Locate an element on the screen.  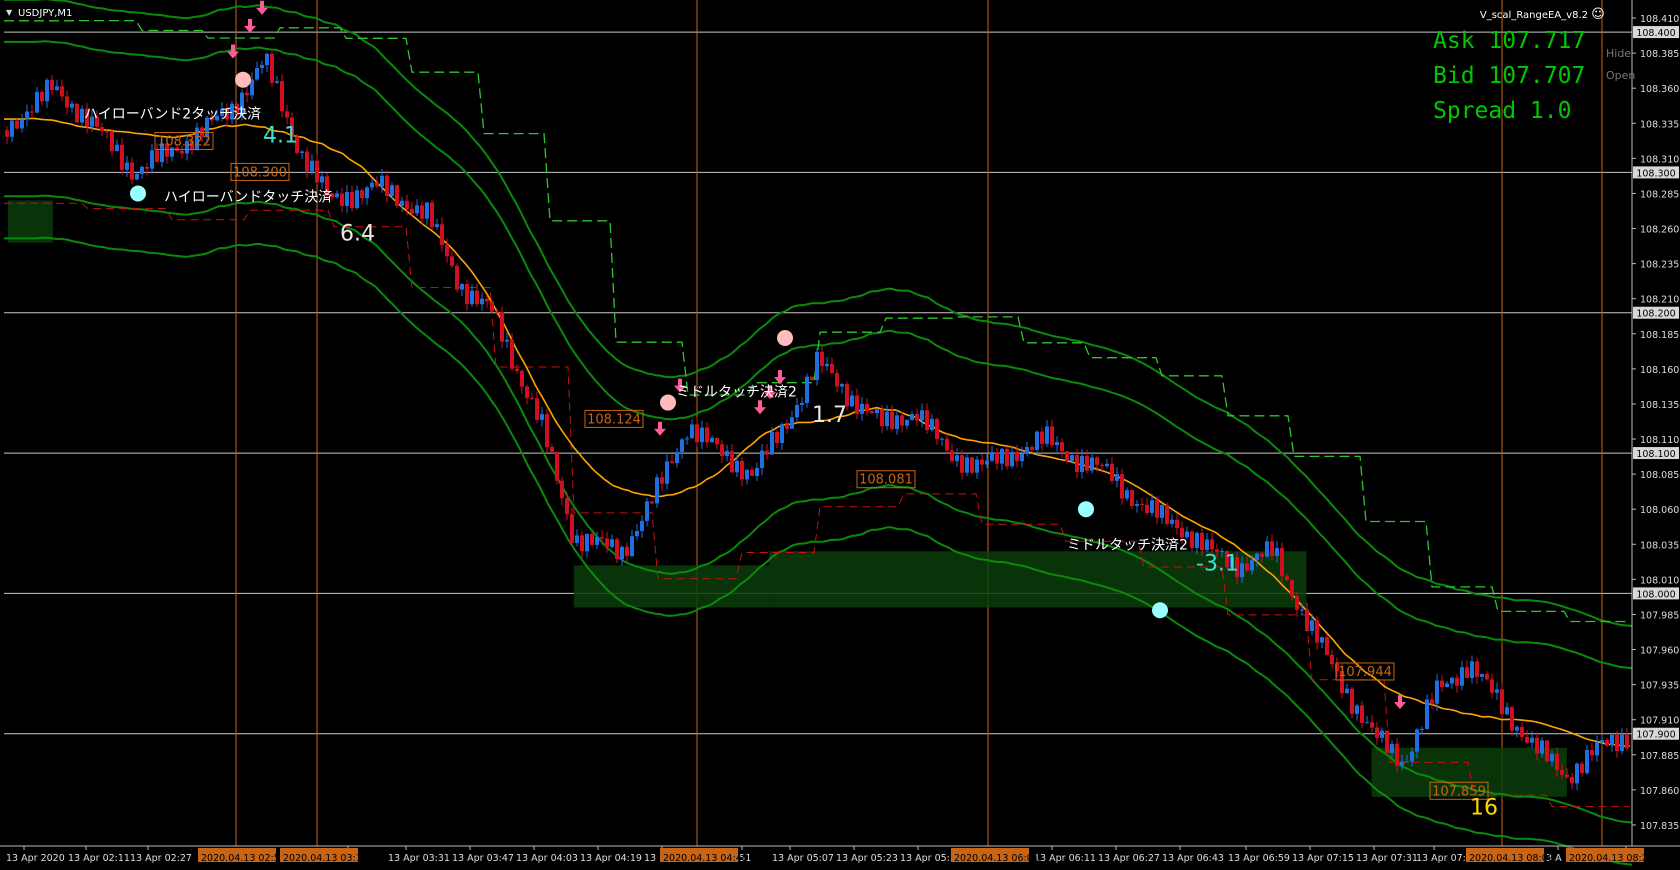
price-line-value: 108.100 is located at coordinates (1655, 454).